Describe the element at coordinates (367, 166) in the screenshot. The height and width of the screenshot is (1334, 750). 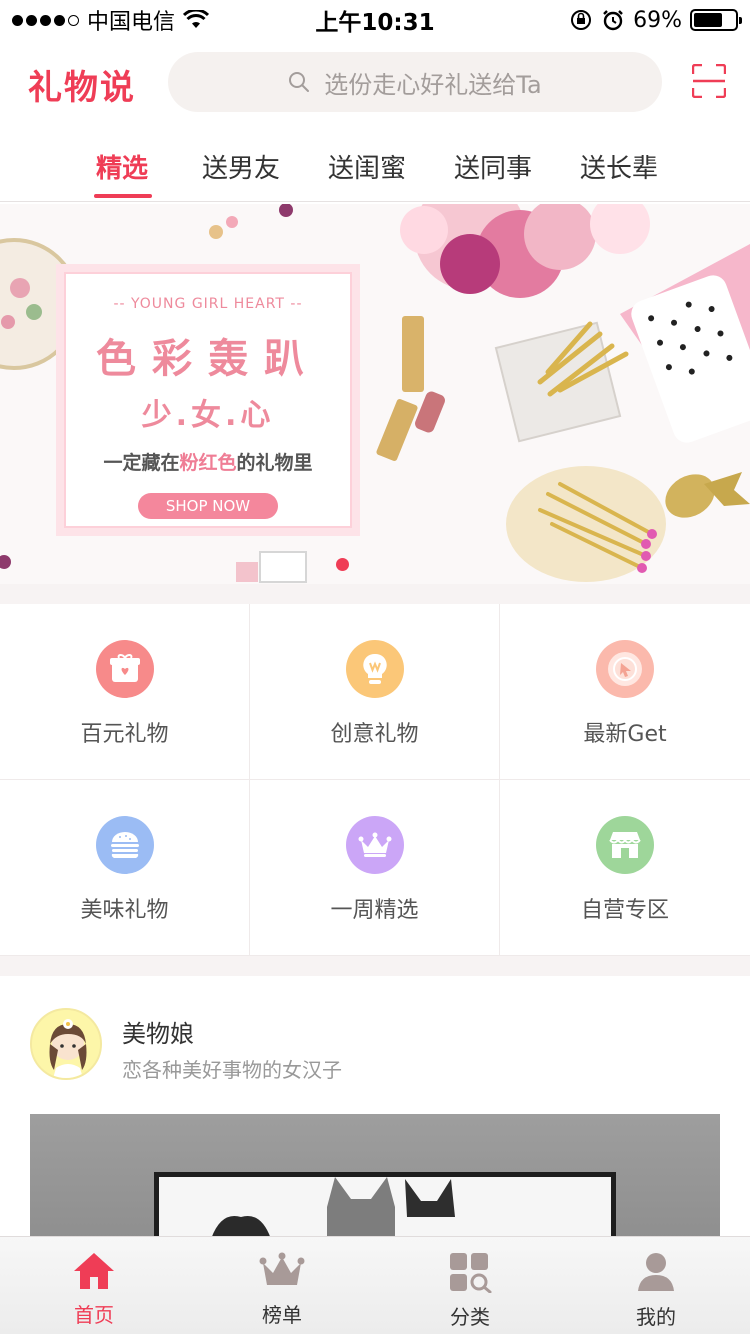
I see `tab-bestie: 送闺蜜` at that location.